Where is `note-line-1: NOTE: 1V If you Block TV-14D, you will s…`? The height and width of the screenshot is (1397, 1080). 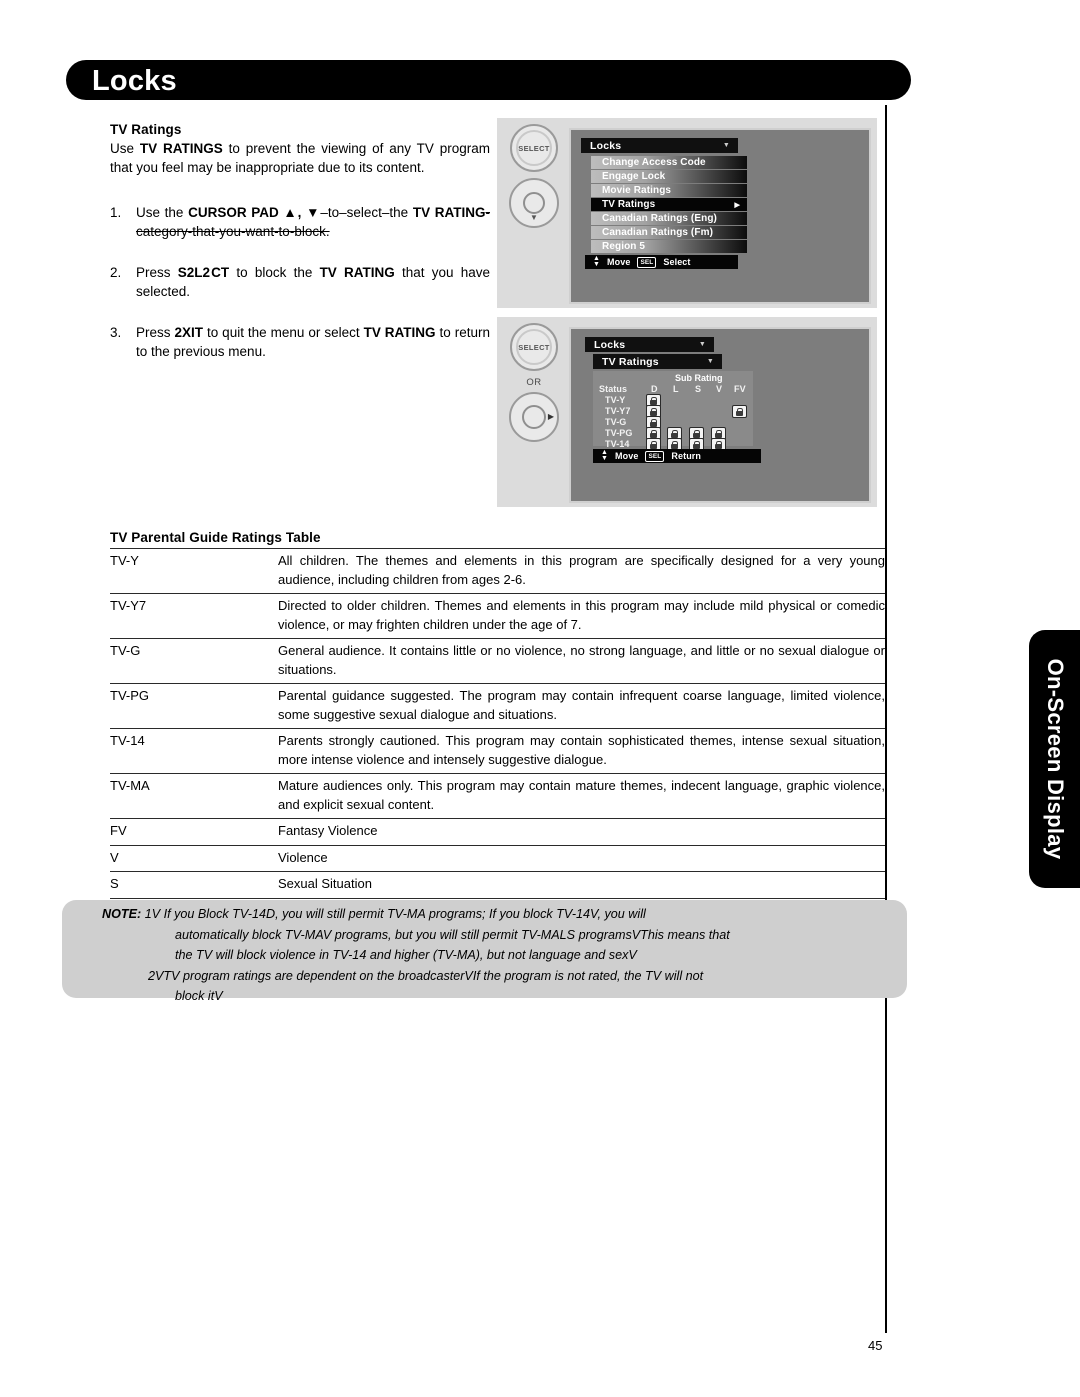
note-line-1: NOTE: 1V If you Block TV-14D, you will s… is located at coordinates (497, 914).